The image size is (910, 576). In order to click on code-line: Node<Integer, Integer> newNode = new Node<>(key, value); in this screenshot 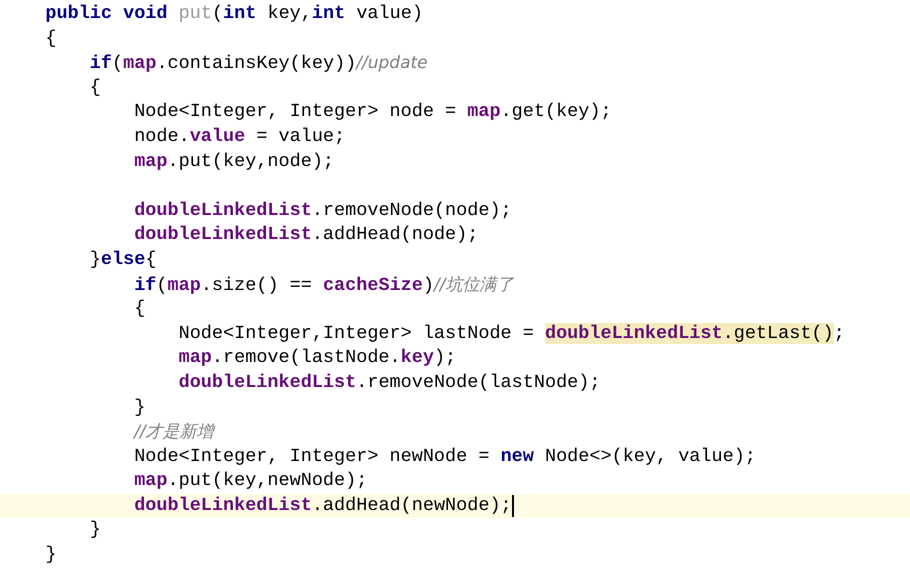, I will do `click(445, 456)`.